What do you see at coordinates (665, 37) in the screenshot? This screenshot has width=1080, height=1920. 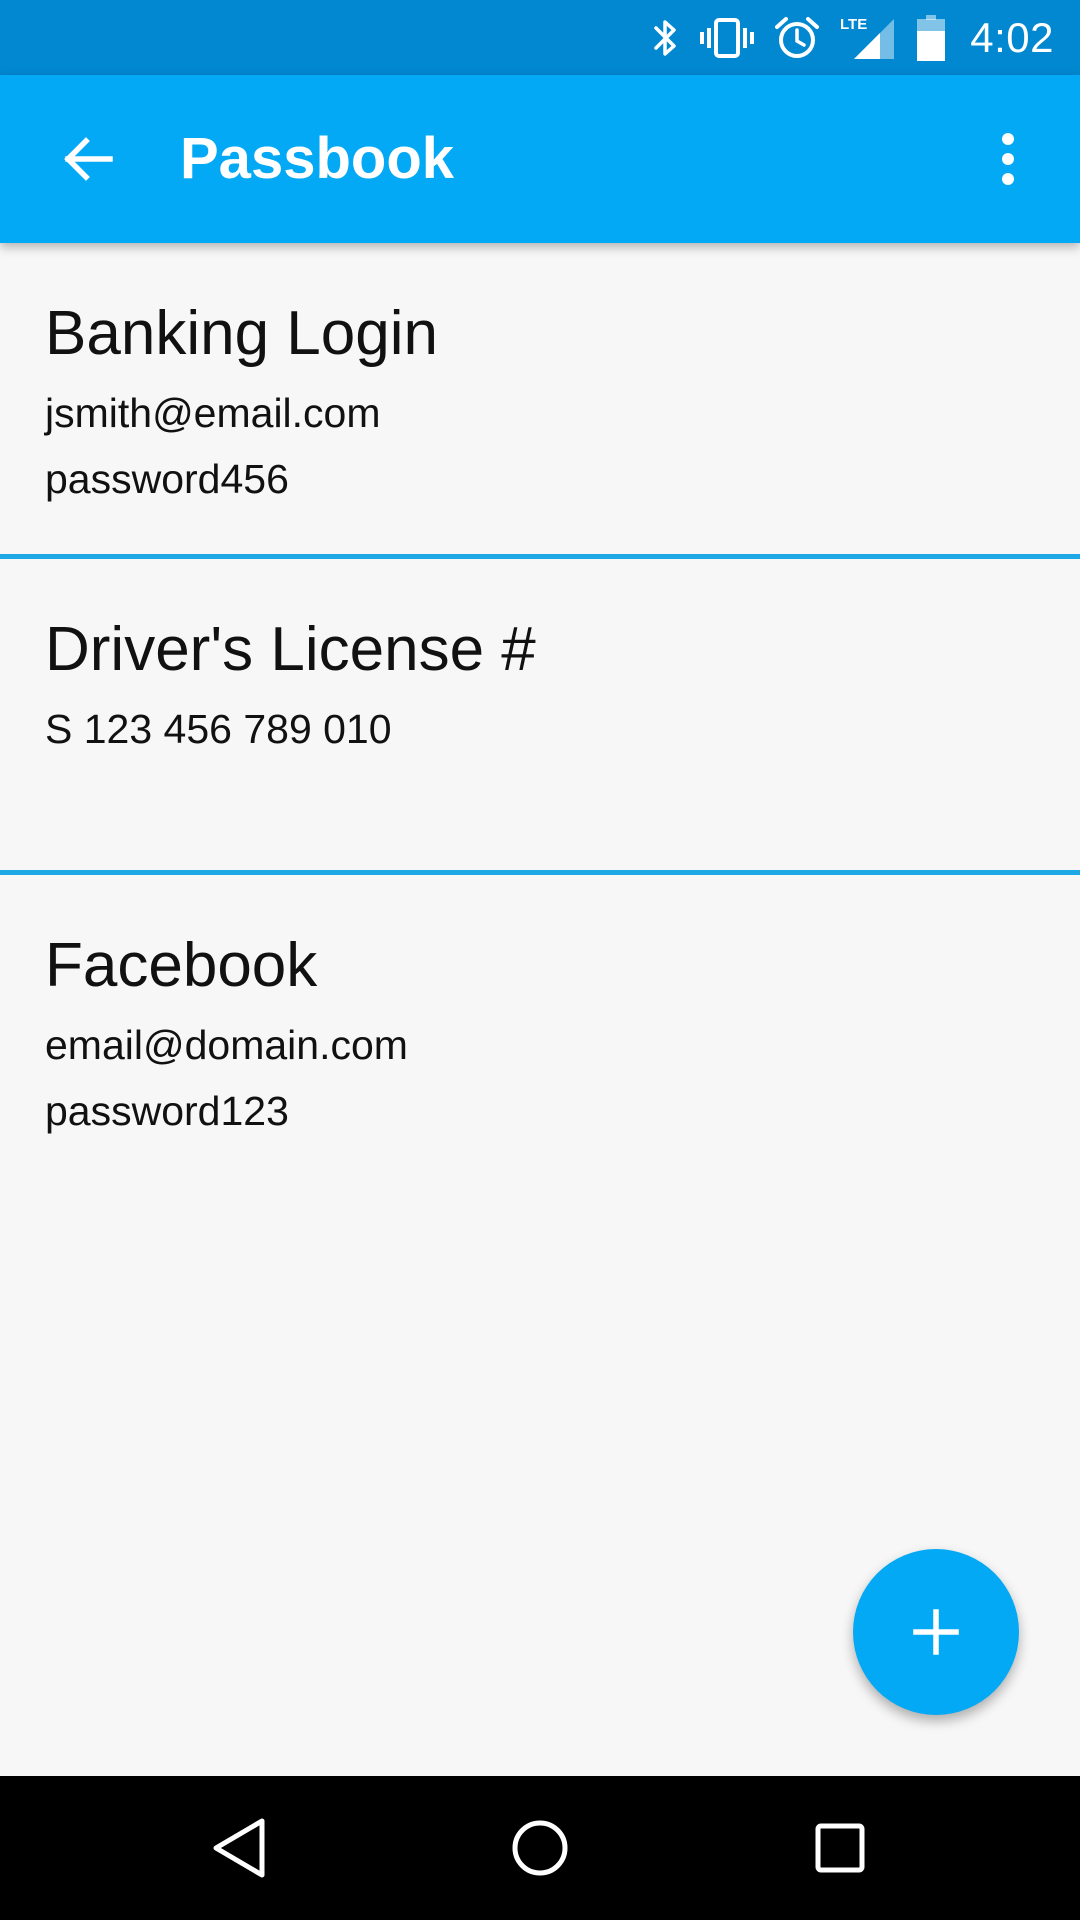 I see `bluetooth-icon` at bounding box center [665, 37].